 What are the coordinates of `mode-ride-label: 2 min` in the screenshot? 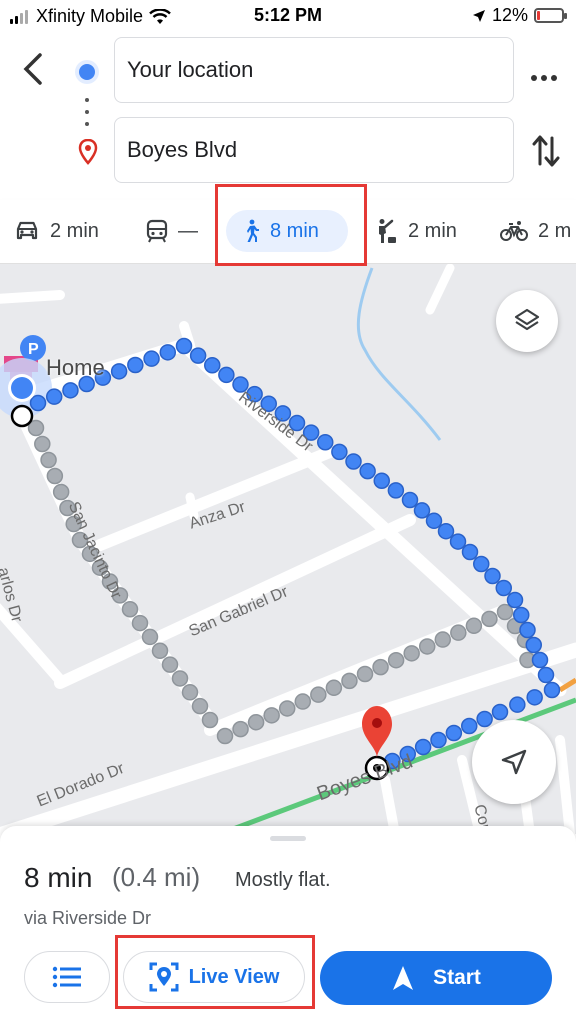 It's located at (432, 230).